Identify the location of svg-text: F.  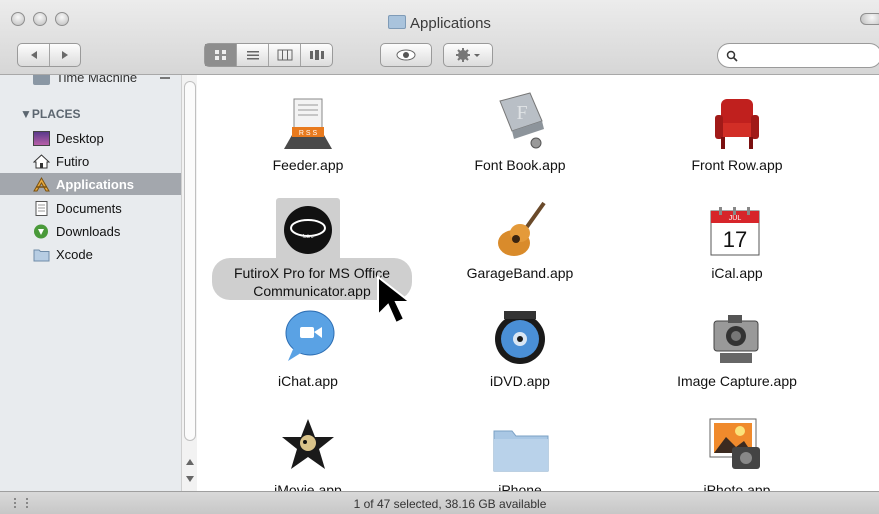
(521, 113).